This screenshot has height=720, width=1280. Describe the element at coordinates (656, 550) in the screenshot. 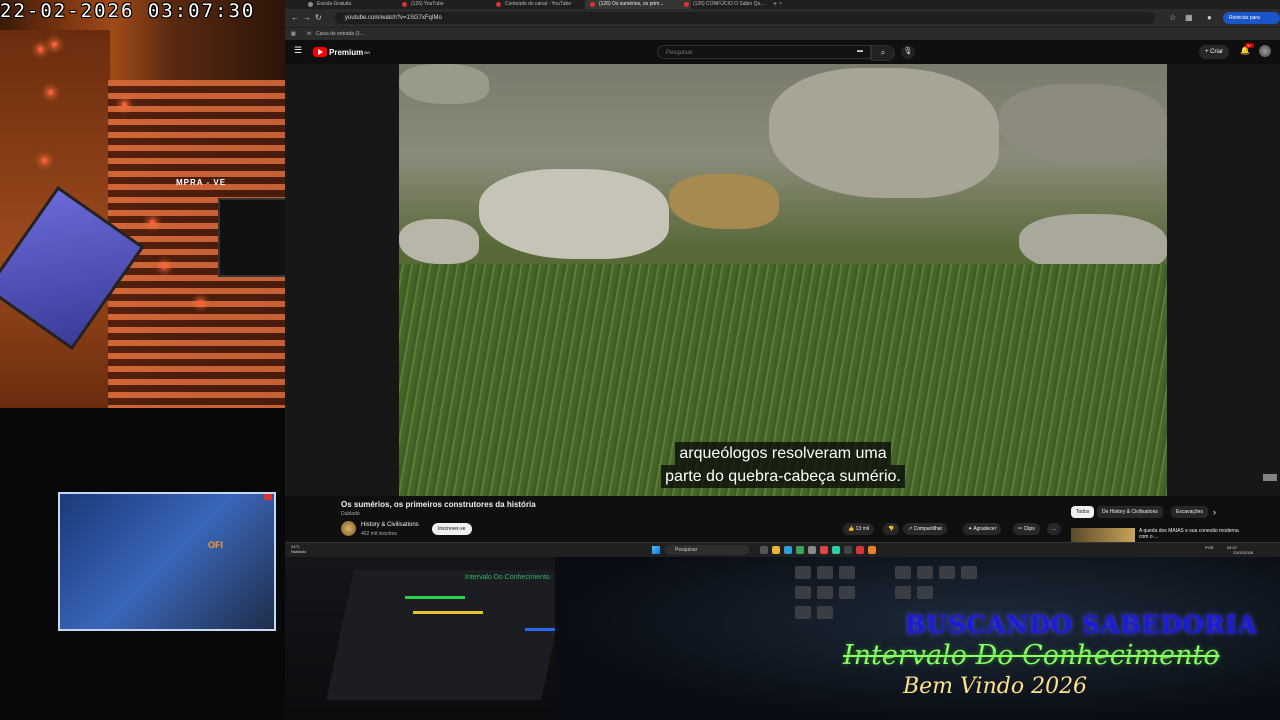

I see `windows-start-icon` at that location.